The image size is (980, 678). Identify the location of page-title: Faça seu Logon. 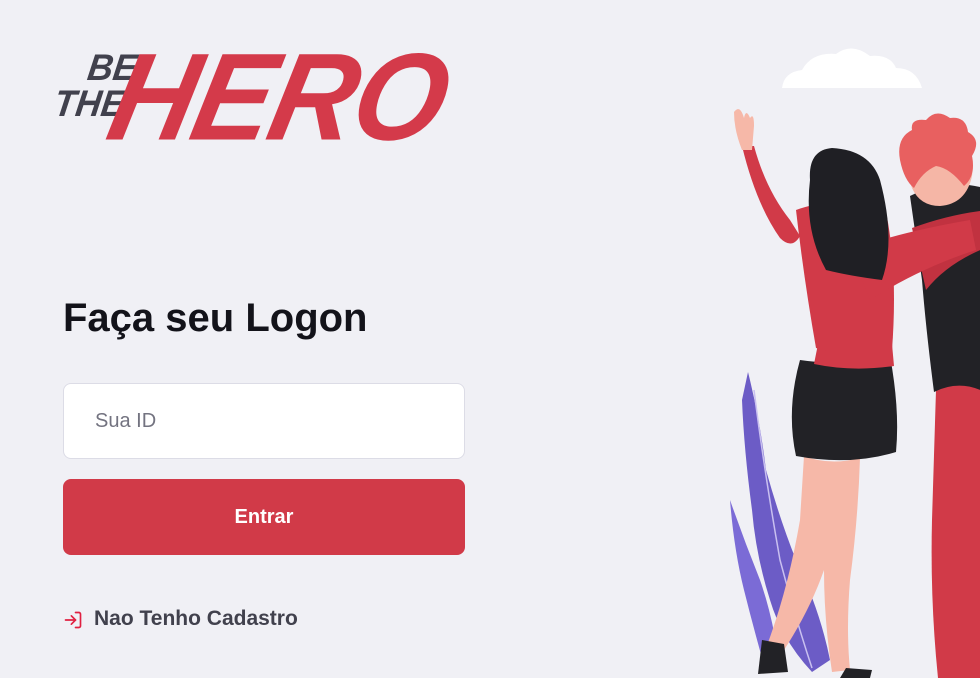
(215, 318).